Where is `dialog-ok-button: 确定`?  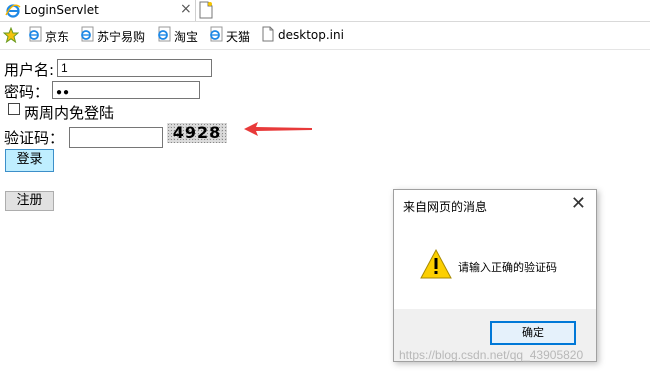
dialog-ok-button: 确定 is located at coordinates (533, 333).